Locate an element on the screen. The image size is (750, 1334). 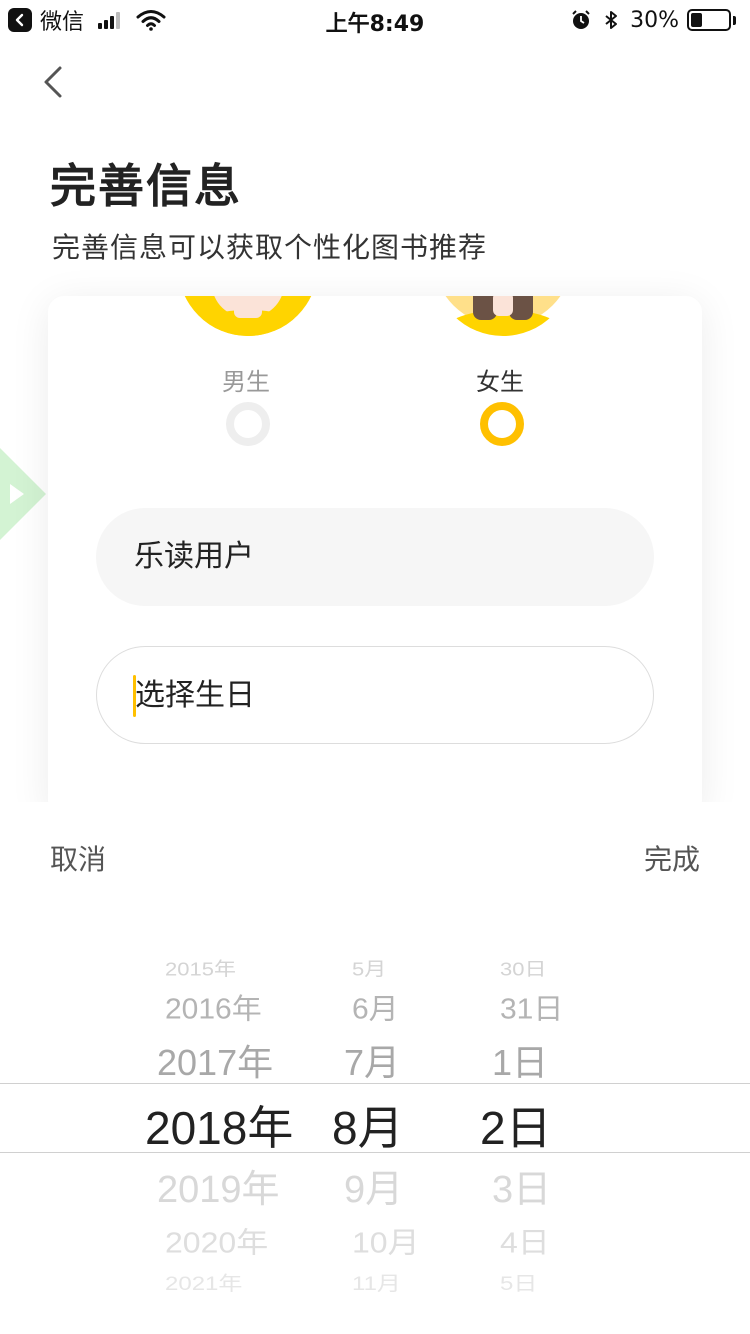
nickname-input: 乐读用户 is located at coordinates (375, 557).